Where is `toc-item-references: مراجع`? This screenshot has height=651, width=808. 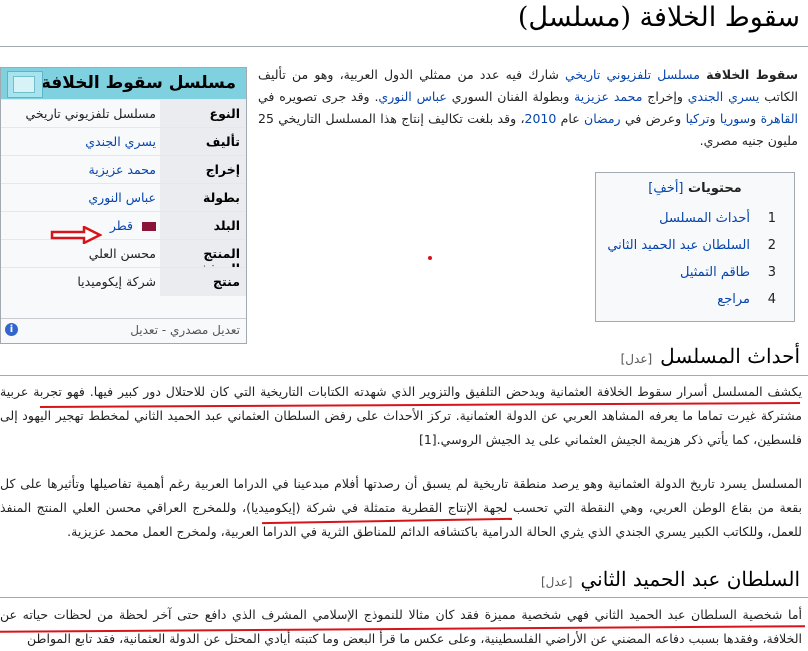 toc-item-references: مراجع is located at coordinates (733, 299).